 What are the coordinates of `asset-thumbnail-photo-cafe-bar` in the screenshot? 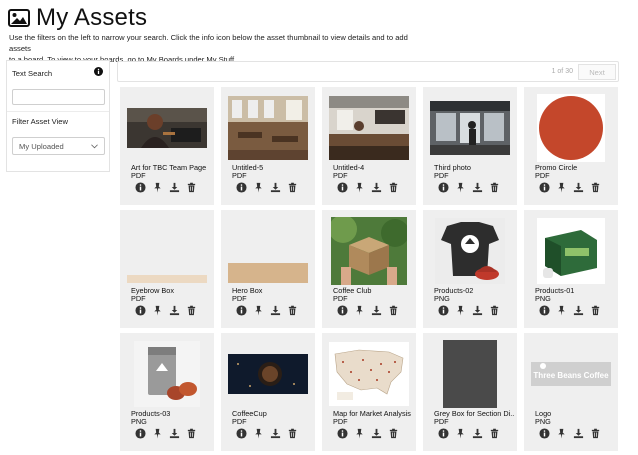 It's located at (369, 128).